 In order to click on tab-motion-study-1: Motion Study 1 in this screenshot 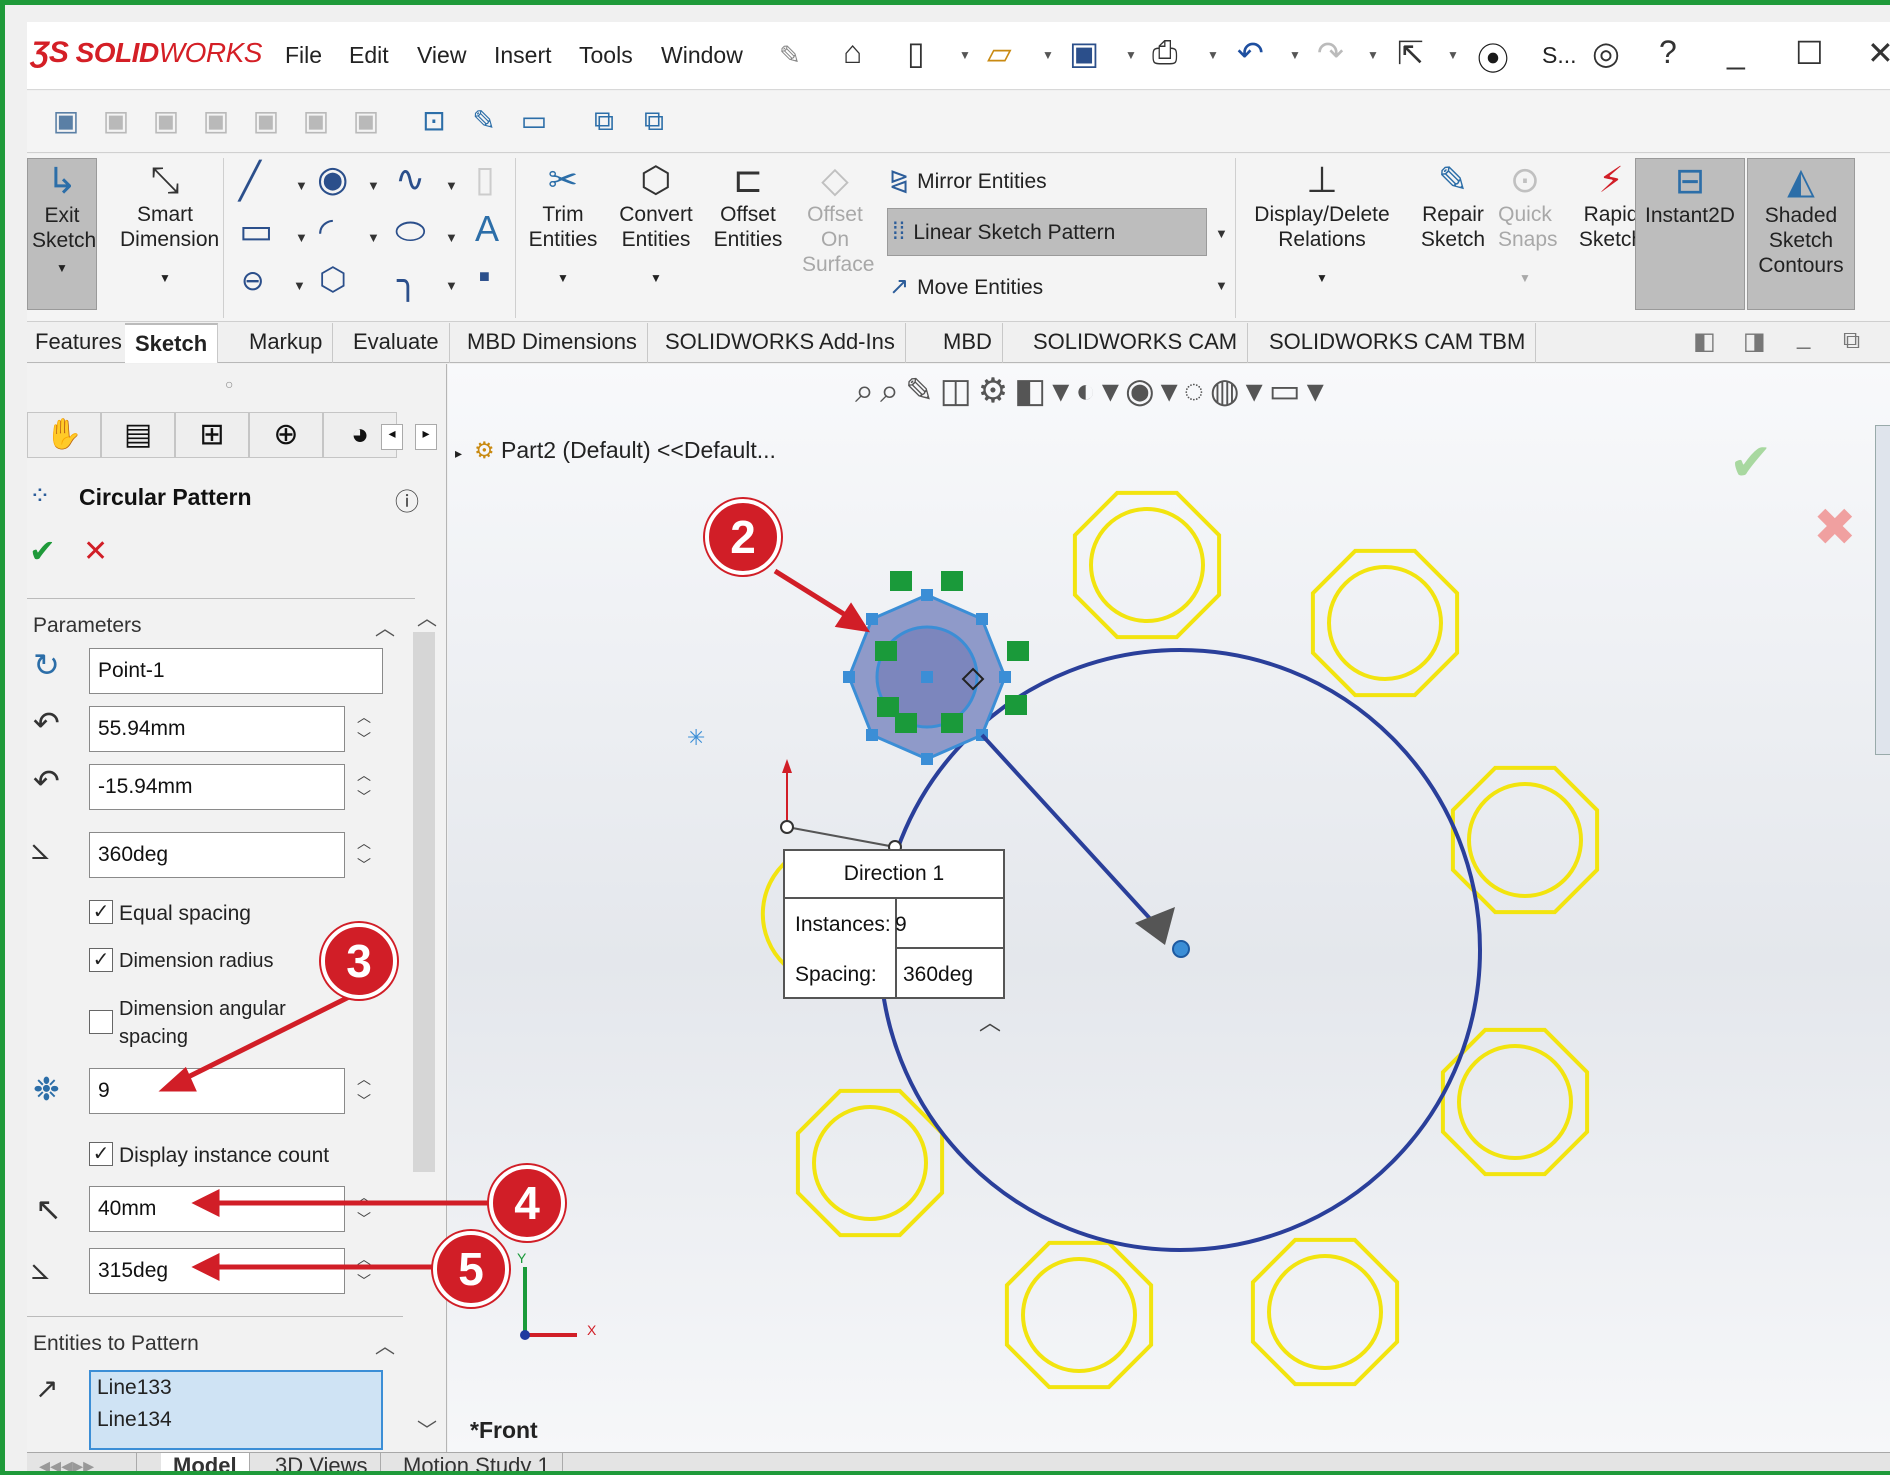, I will do `click(477, 1462)`.